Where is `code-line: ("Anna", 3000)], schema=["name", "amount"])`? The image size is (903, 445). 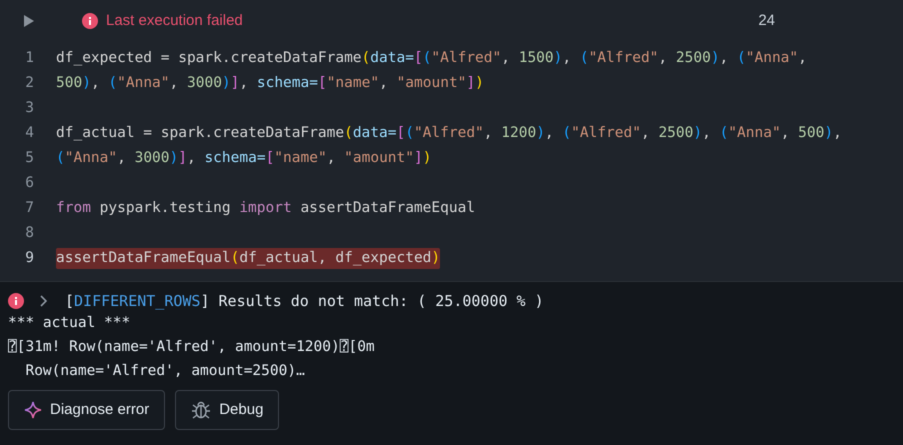
code-line: ("Anna", 3000)], schema=["name", "amount"]) is located at coordinates (244, 158).